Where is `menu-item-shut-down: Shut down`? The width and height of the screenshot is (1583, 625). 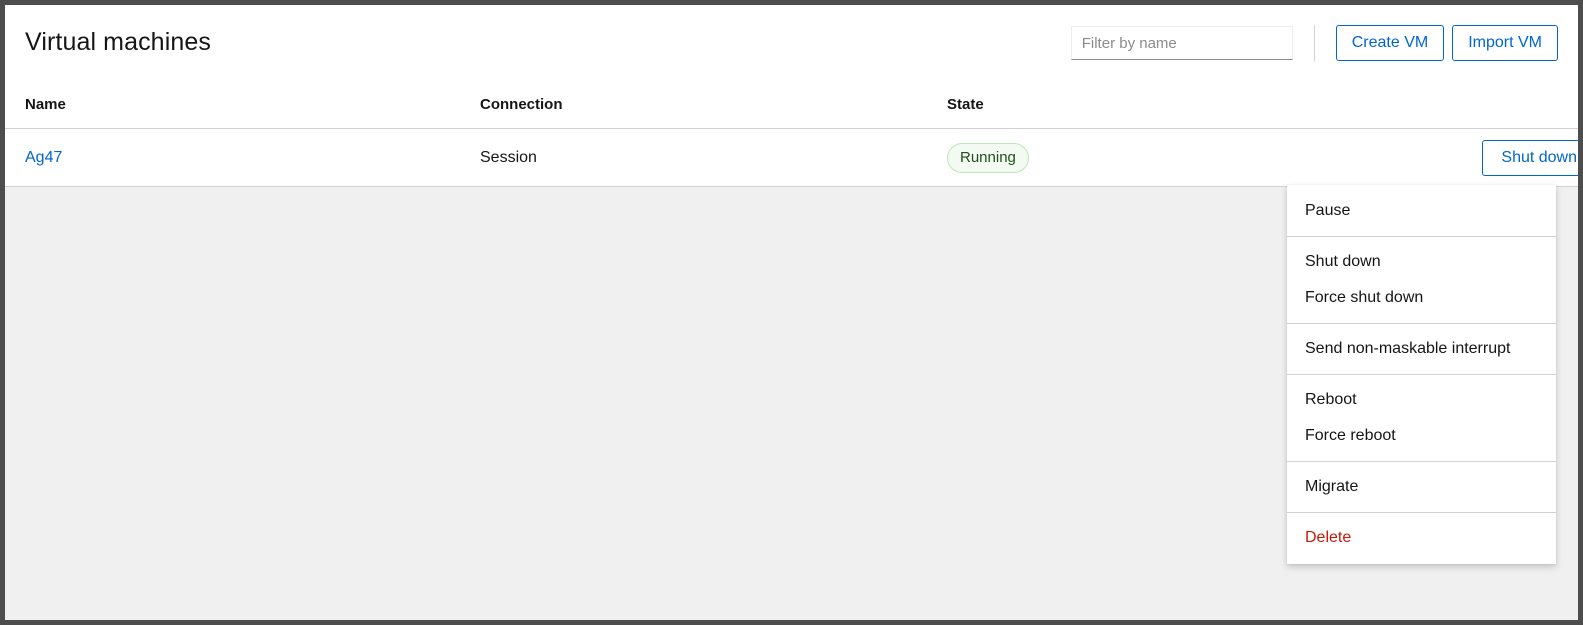 menu-item-shut-down: Shut down is located at coordinates (1421, 262).